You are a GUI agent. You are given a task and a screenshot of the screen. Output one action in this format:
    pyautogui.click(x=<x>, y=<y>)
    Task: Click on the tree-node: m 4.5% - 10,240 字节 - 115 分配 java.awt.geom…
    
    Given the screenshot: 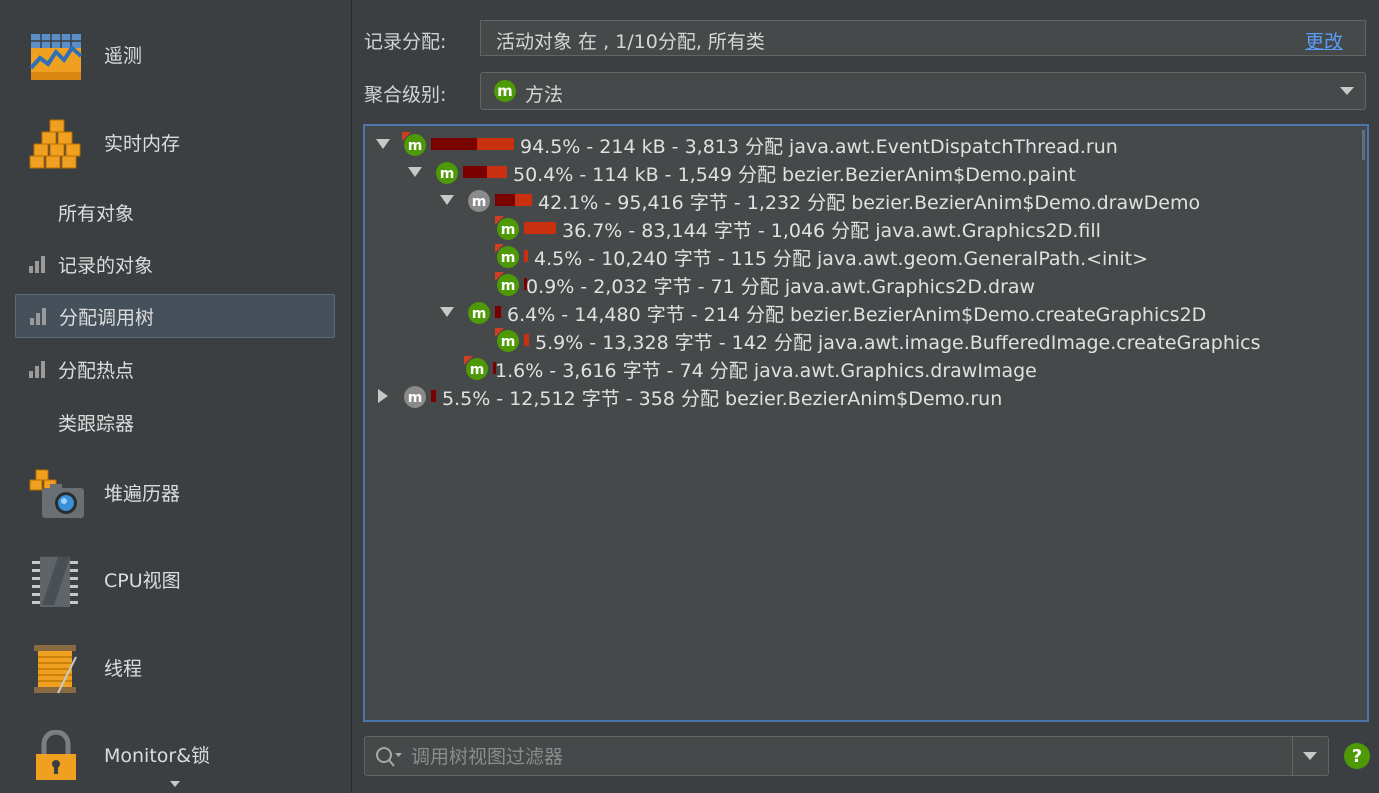 What is the action you would take?
    pyautogui.click(x=866, y=256)
    